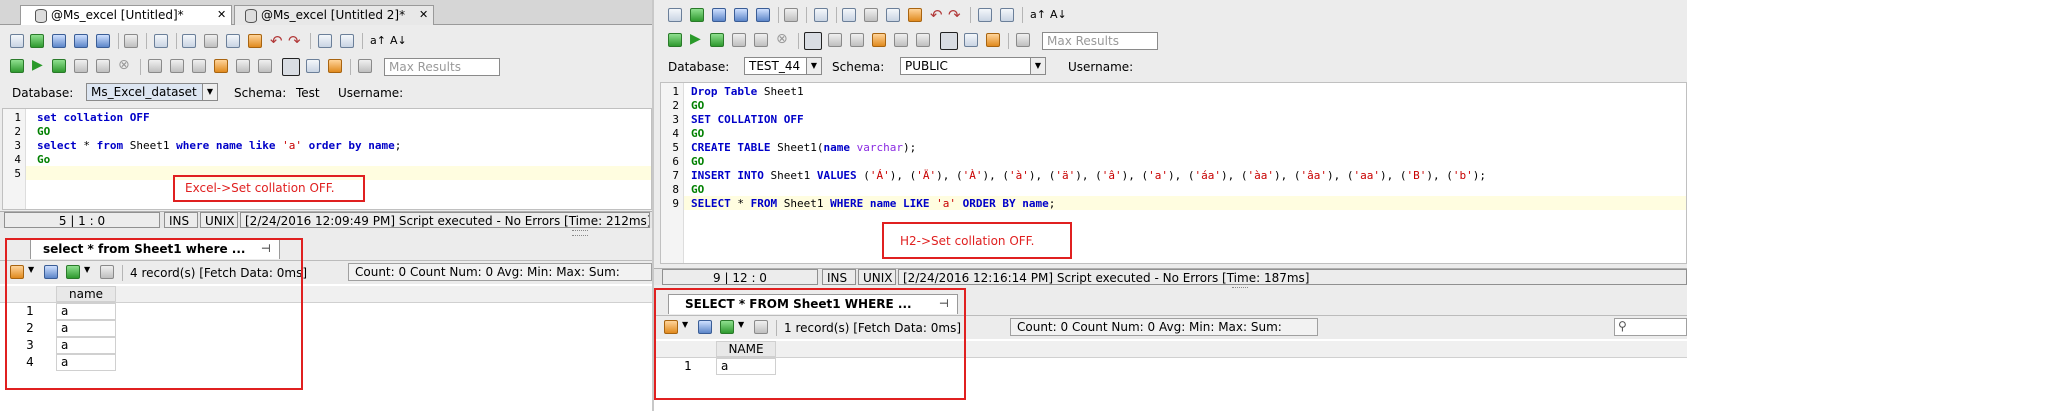 This screenshot has height=411, width=2047. What do you see at coordinates (813, 66) in the screenshot?
I see `chevron-down-icon: ▼` at bounding box center [813, 66].